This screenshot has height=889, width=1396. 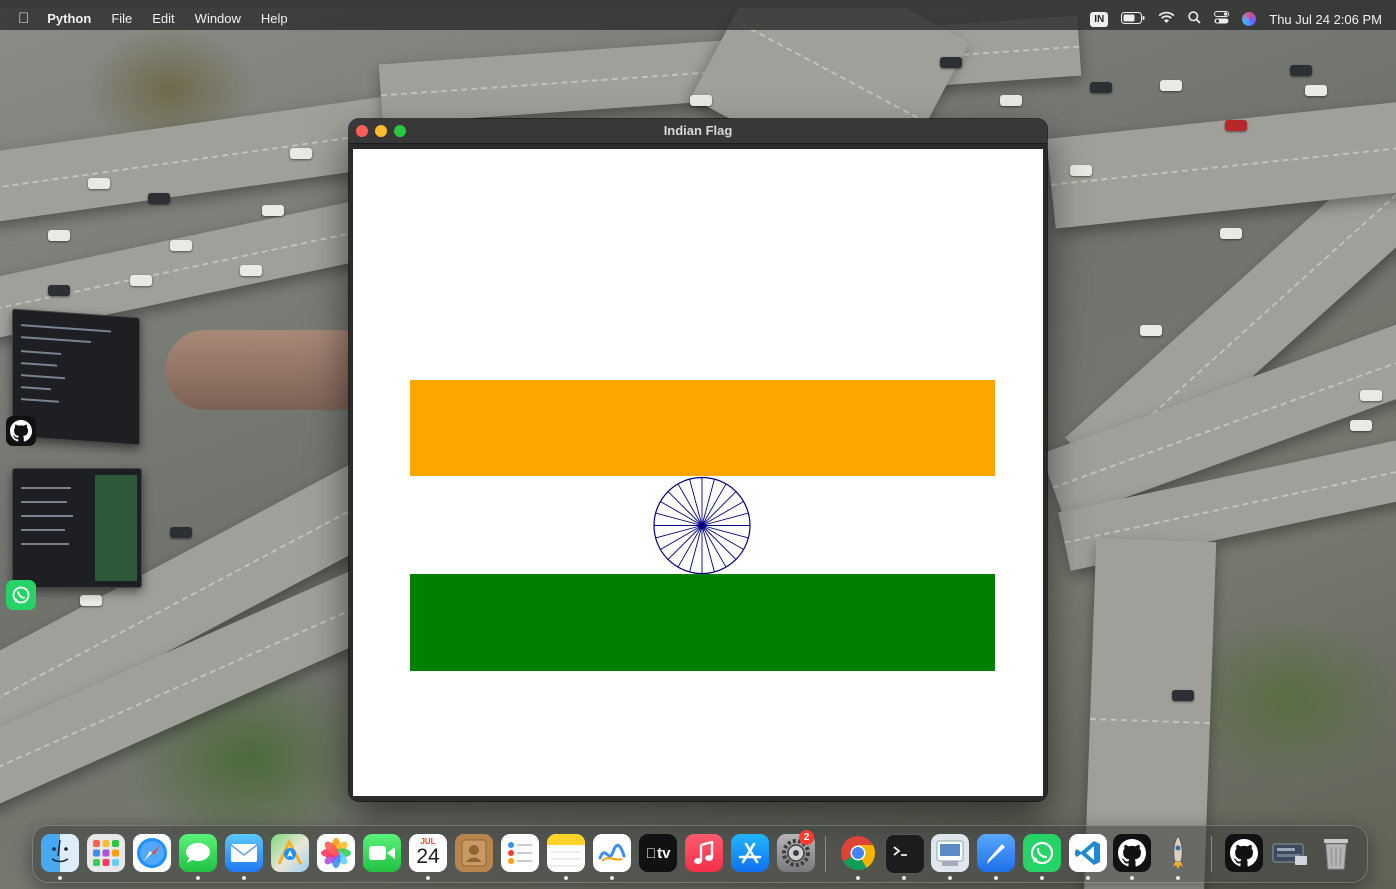 I want to click on github-folder-icon, so click(x=1244, y=853).